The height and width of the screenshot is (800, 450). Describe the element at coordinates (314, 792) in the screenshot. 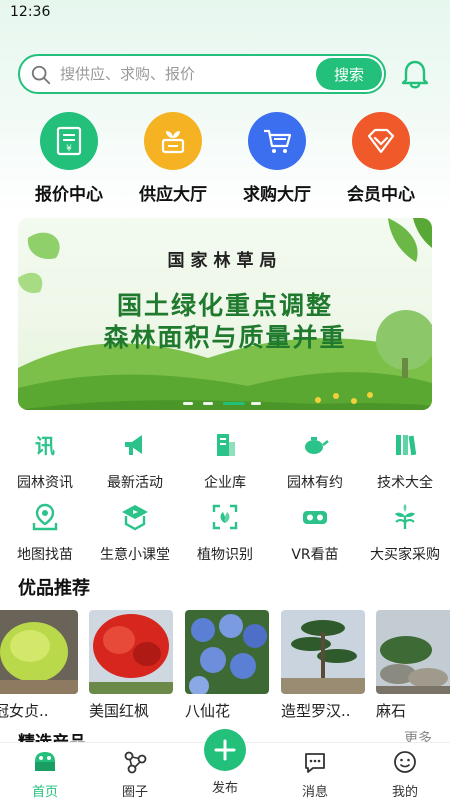

I see `tab-label: 消息` at that location.